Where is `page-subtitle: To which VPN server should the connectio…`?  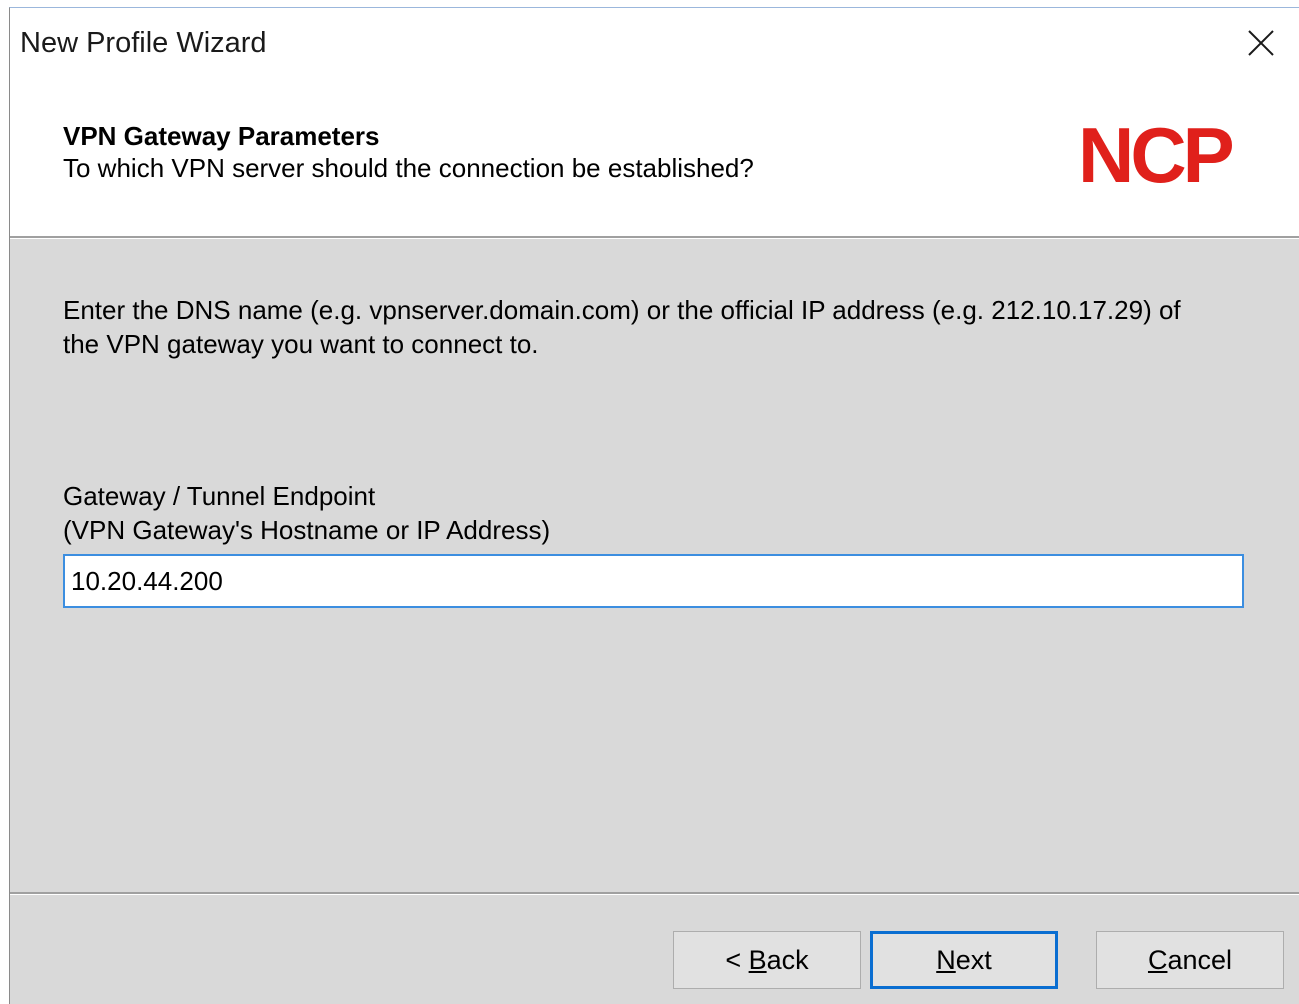 page-subtitle: To which VPN server should the connectio… is located at coordinates (408, 168).